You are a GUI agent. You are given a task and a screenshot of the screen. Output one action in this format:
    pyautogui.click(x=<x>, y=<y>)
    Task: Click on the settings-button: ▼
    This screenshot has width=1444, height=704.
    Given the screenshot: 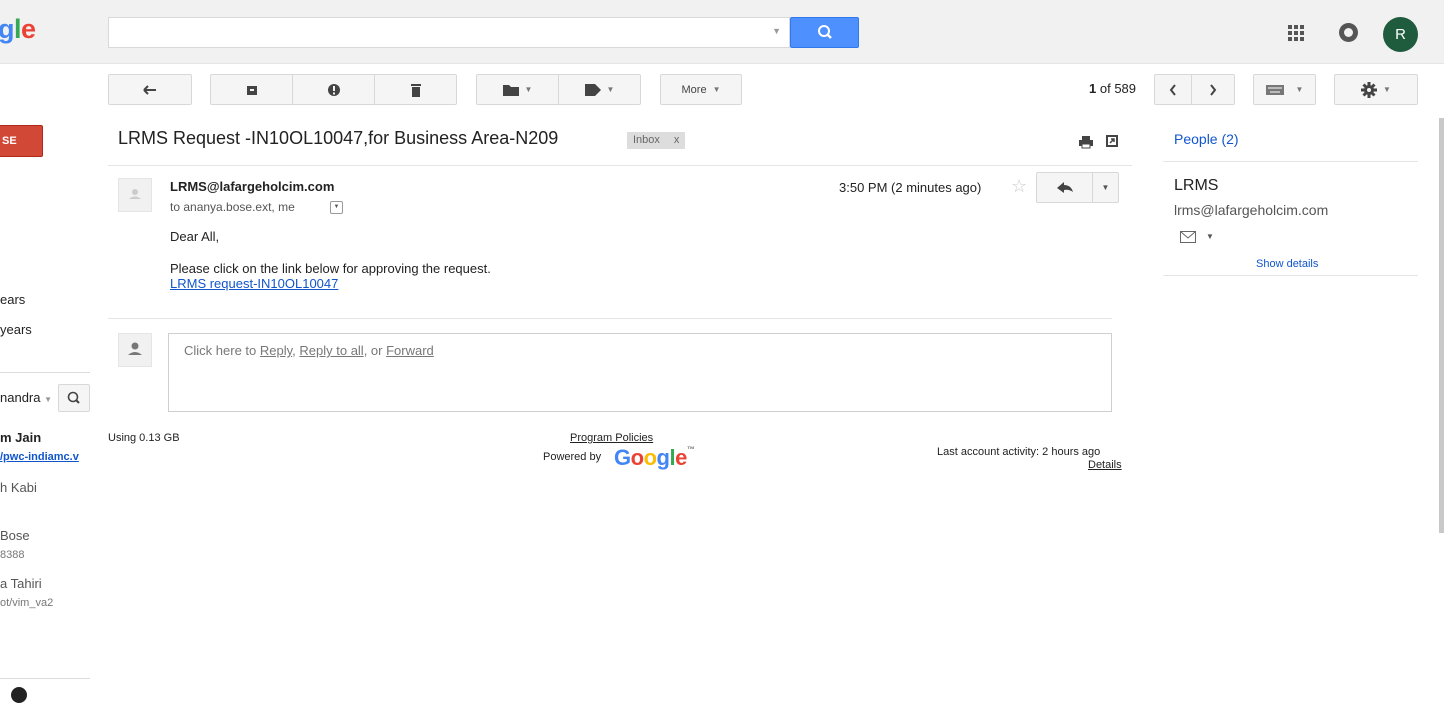 What is the action you would take?
    pyautogui.click(x=1376, y=89)
    